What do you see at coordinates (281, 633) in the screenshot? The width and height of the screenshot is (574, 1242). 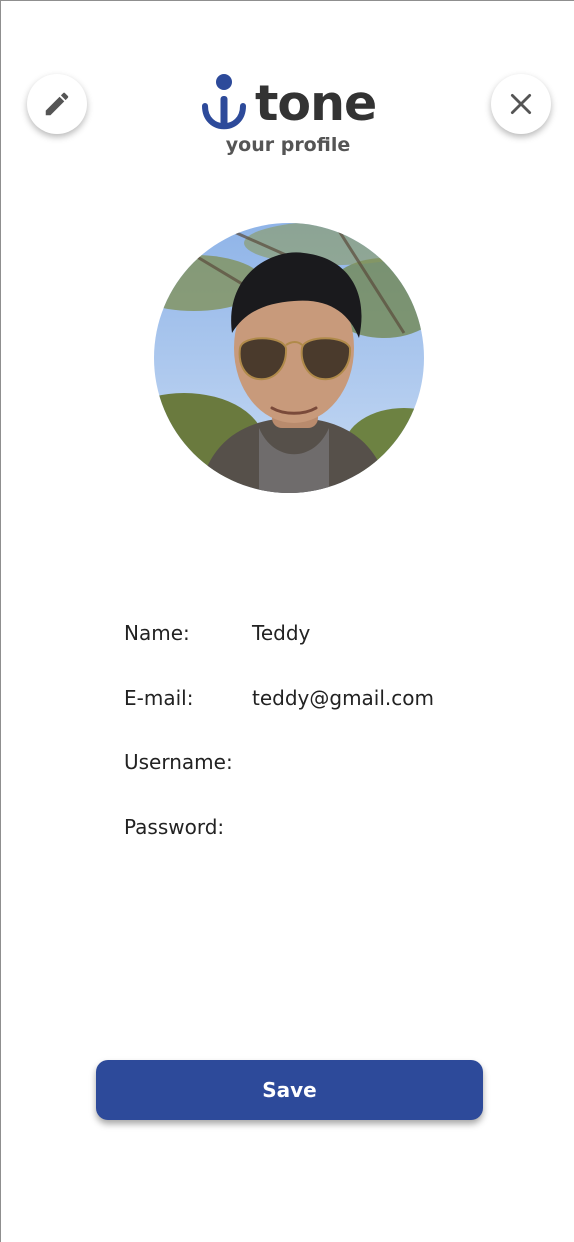 I see `name-value: Teddy` at bounding box center [281, 633].